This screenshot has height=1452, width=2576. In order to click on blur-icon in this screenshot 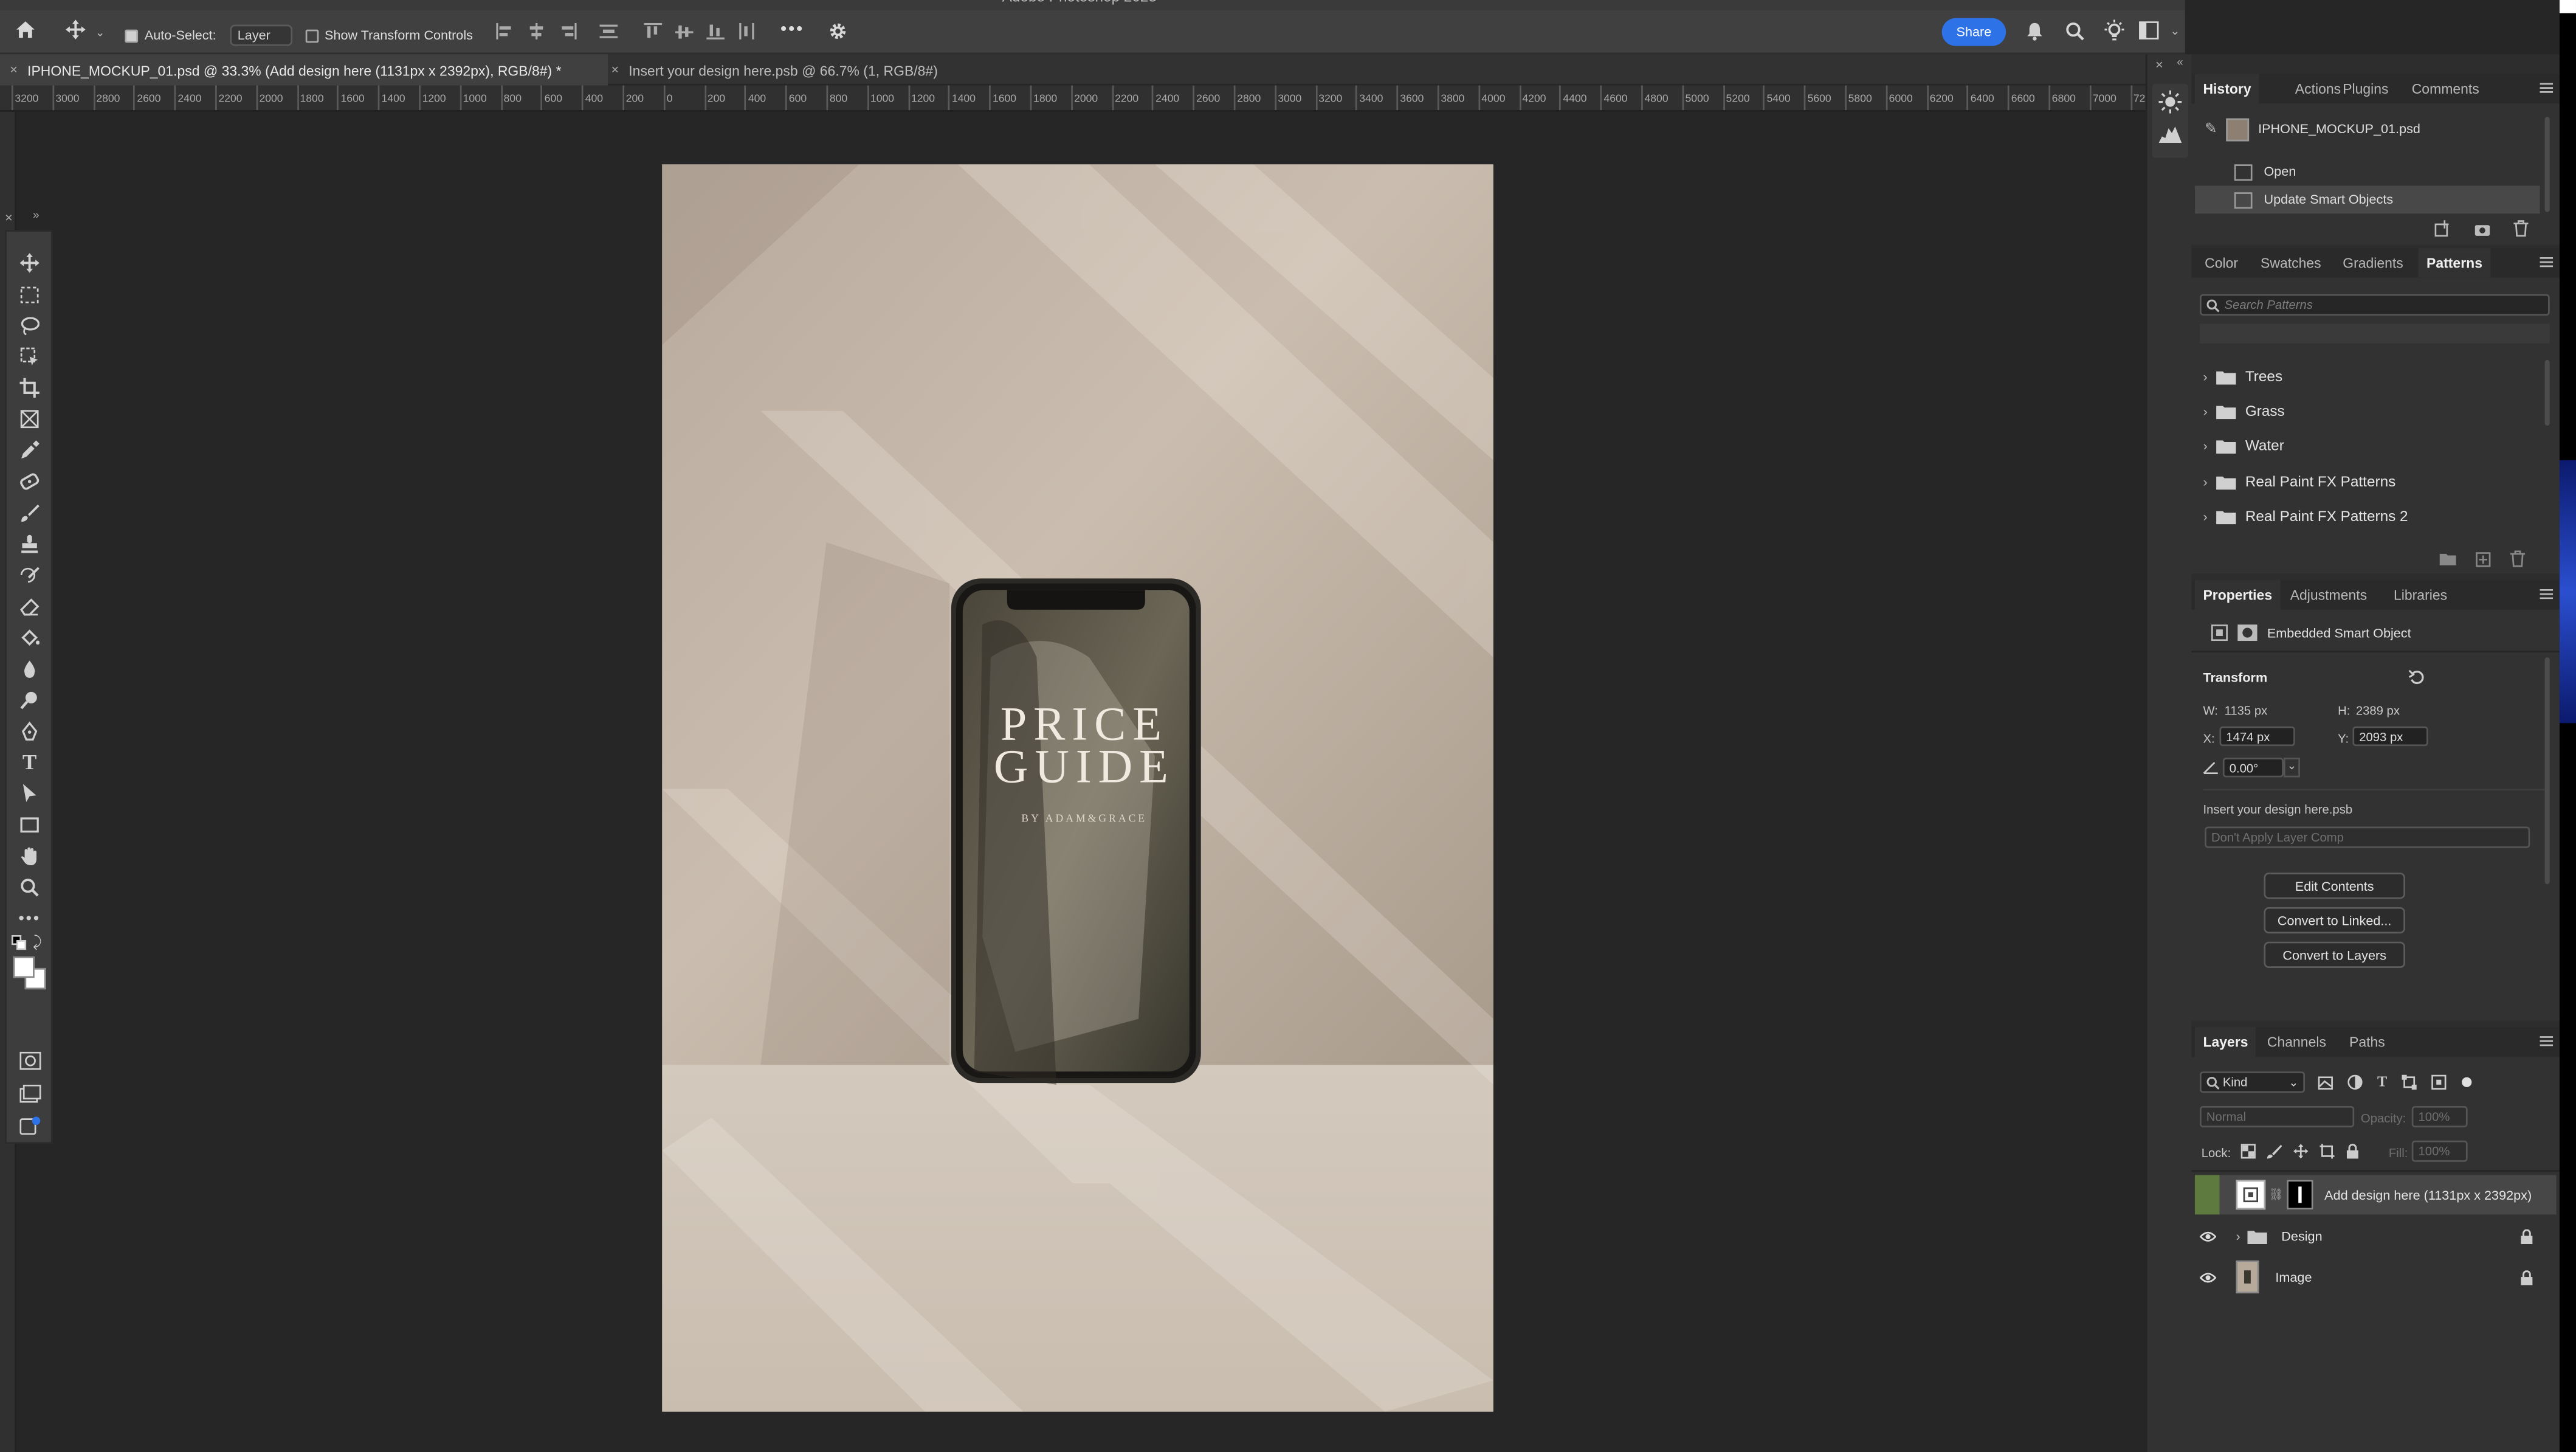, I will do `click(29, 668)`.